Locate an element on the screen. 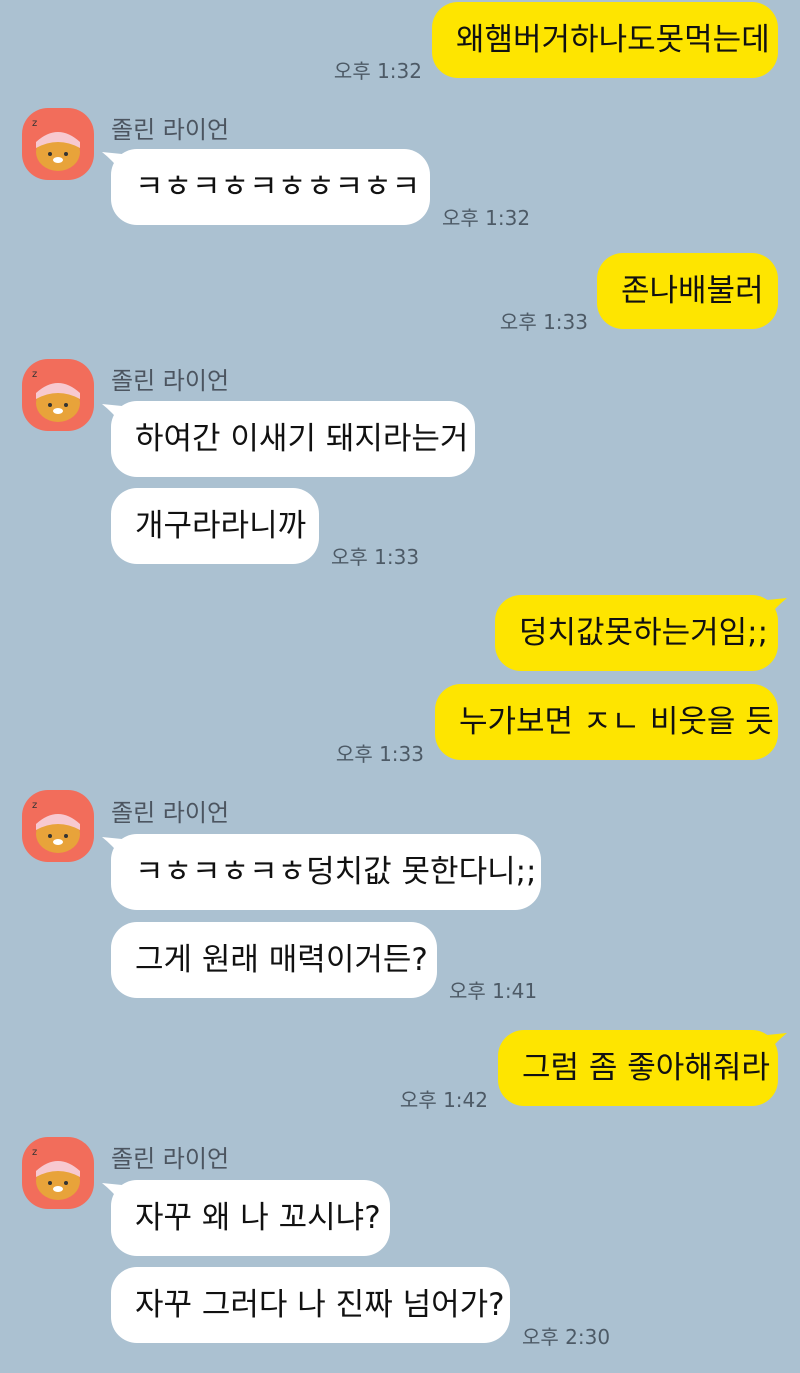 This screenshot has width=800, height=1373. message-bubble-received: 하여간 이새기 돼지라는거 is located at coordinates (293, 439).